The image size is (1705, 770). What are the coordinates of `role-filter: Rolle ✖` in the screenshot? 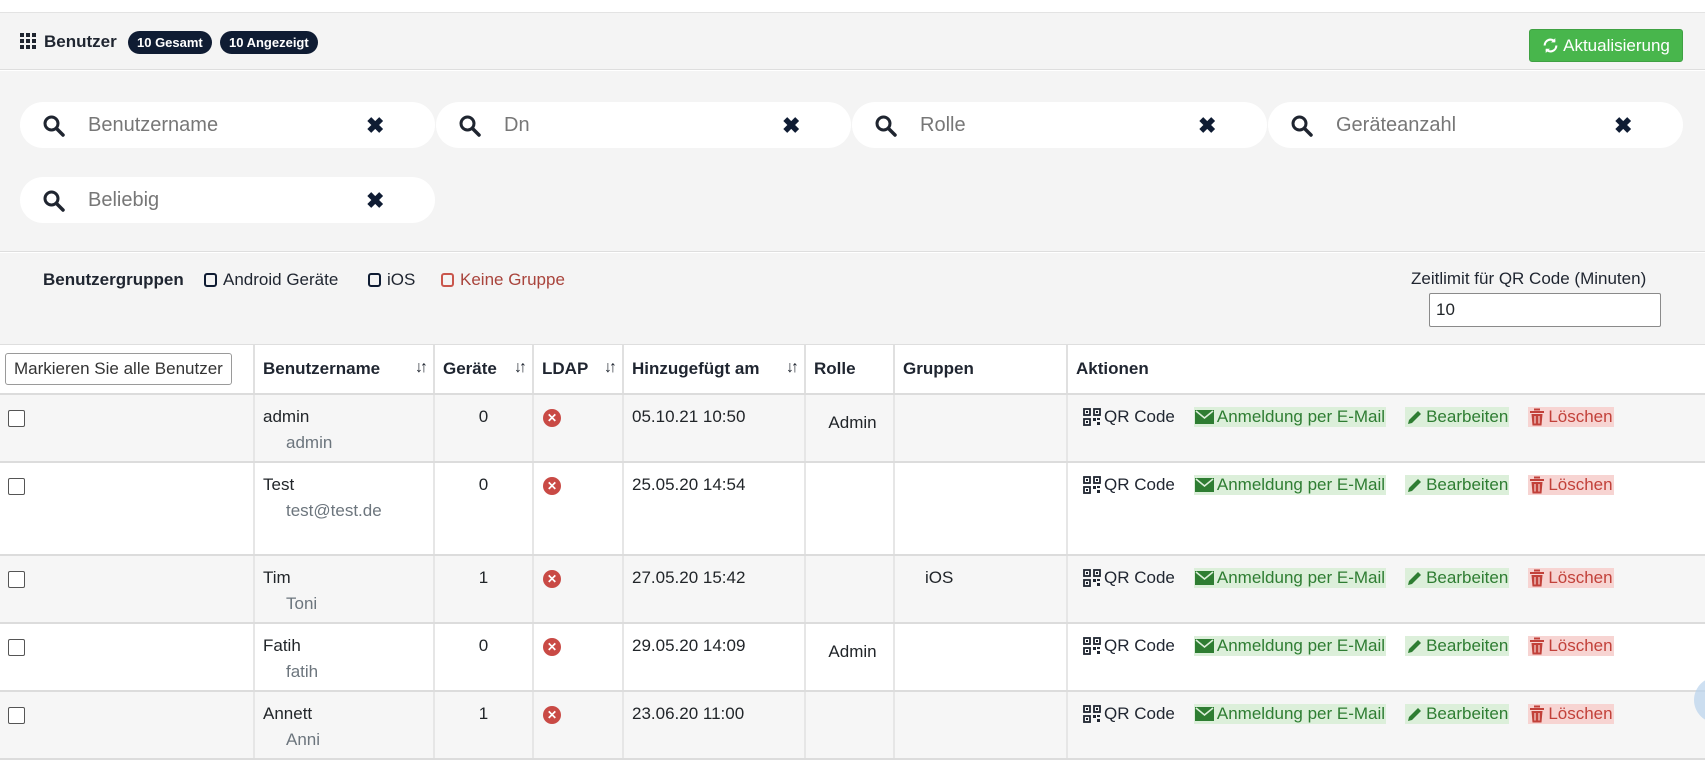 It's located at (1059, 125).